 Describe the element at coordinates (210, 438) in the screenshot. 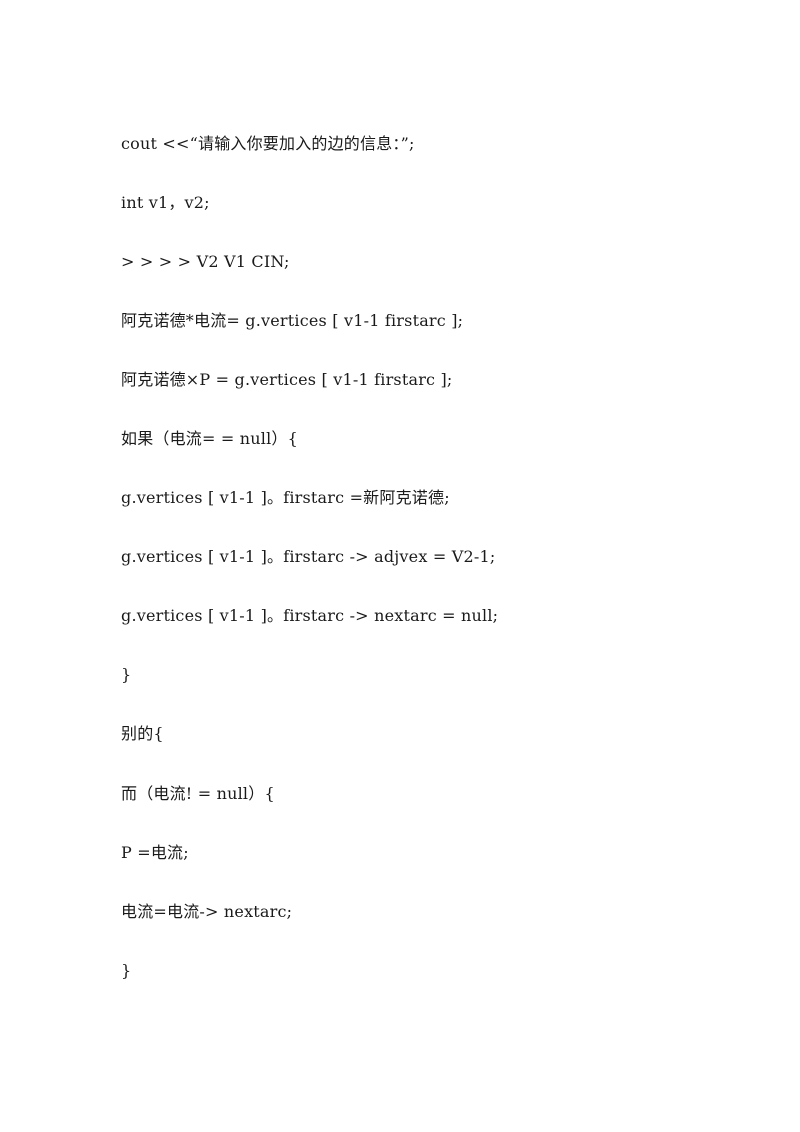

I see `code-line: 如果（电流= = null）{` at that location.